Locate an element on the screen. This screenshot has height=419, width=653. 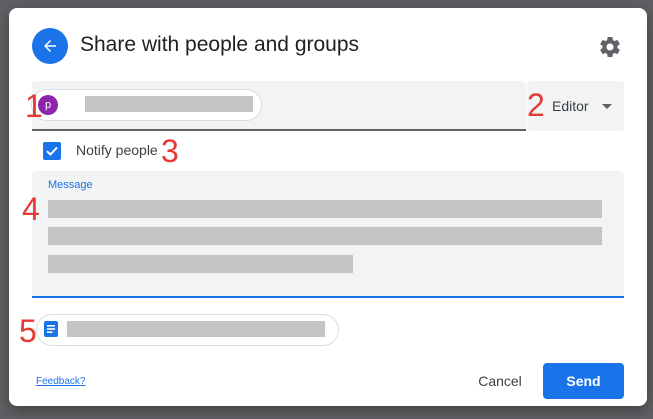
cancel-button: Cancel is located at coordinates (500, 381).